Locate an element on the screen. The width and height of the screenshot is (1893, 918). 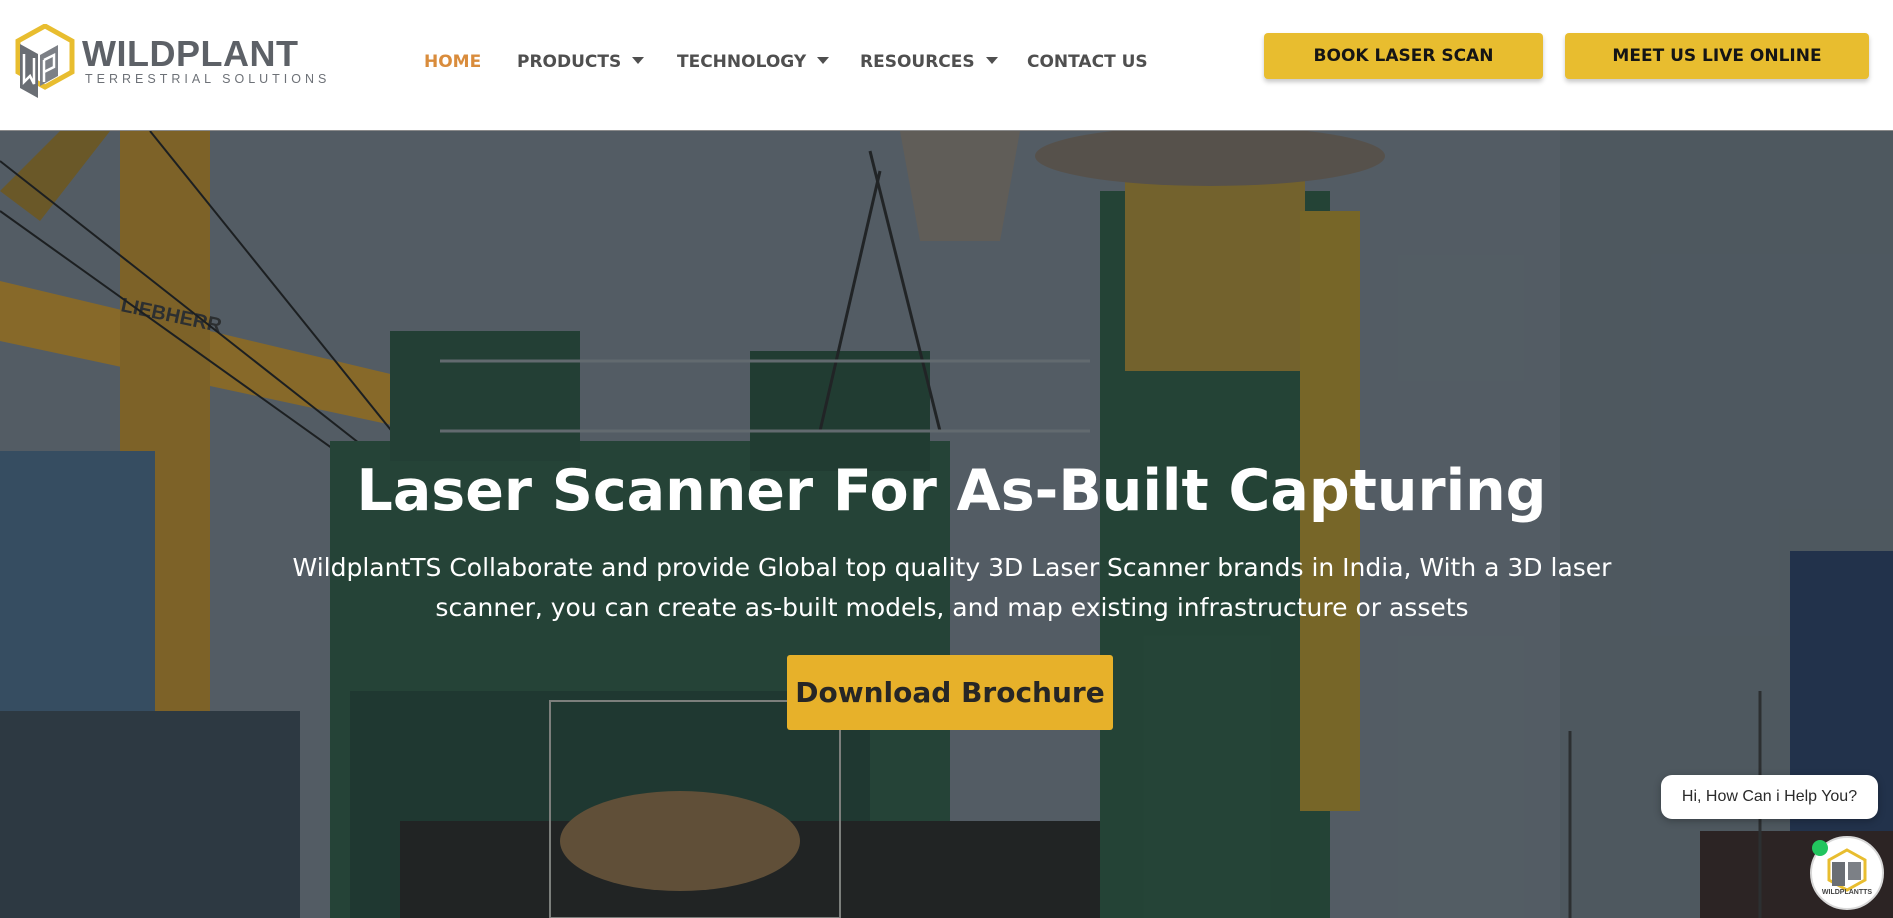
chat-prompt-bubble: Hi, How Can i Help You? is located at coordinates (1769, 797).